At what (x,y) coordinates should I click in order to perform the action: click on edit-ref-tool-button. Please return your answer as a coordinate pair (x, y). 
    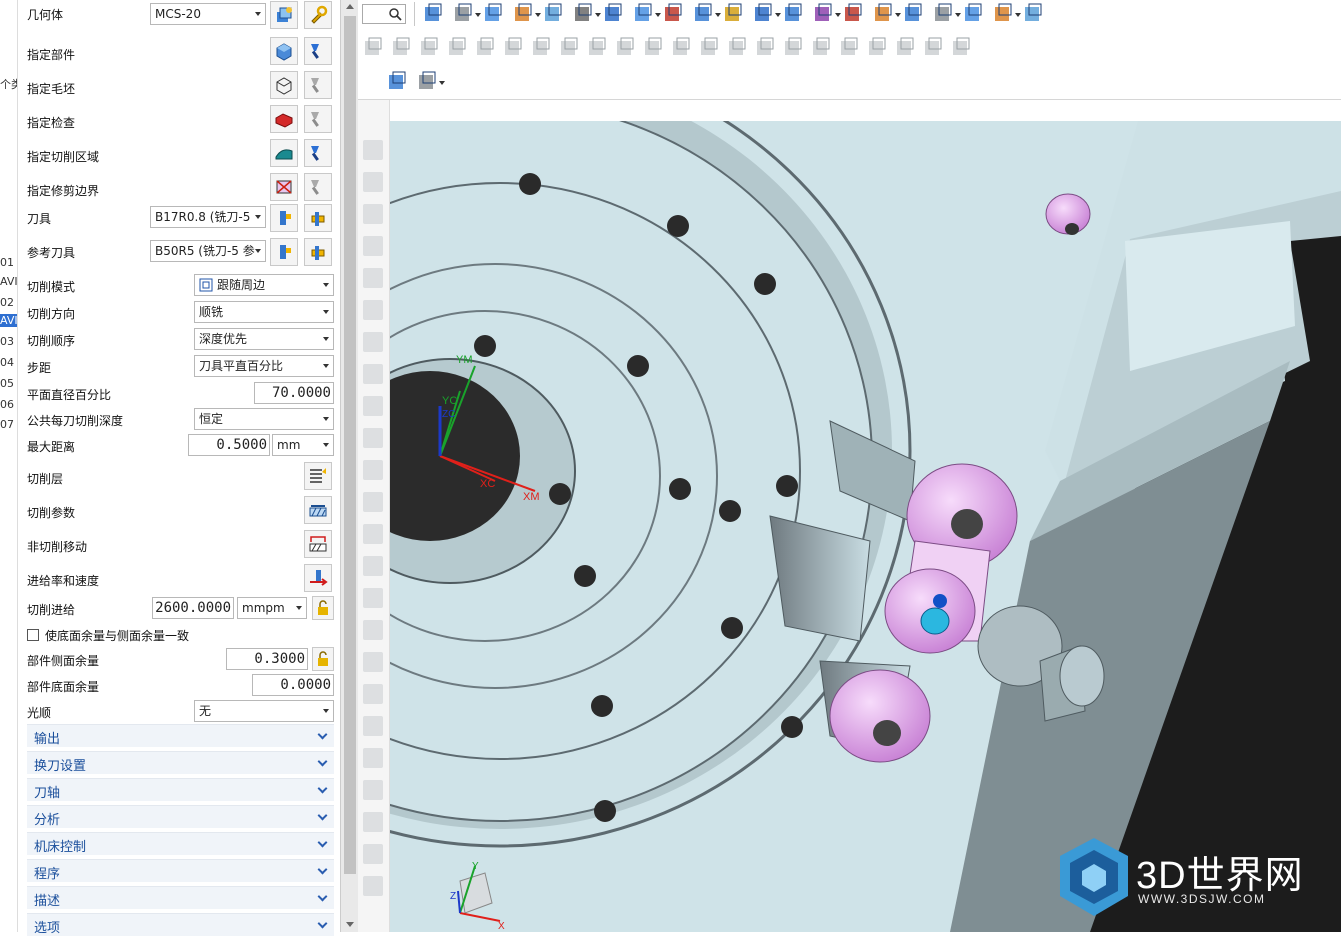
    Looking at the image, I should click on (318, 252).